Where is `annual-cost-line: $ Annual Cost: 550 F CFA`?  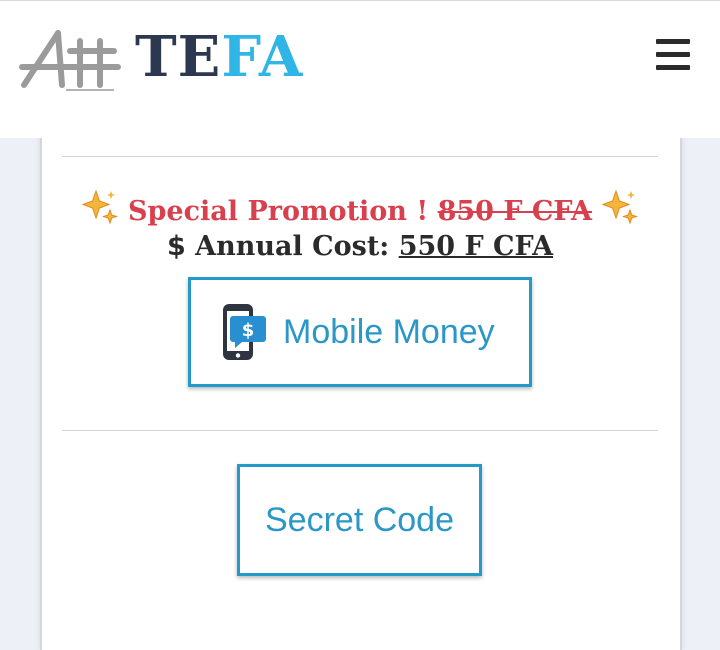
annual-cost-line: $ Annual Cost: 550 F CFA is located at coordinates (360, 247).